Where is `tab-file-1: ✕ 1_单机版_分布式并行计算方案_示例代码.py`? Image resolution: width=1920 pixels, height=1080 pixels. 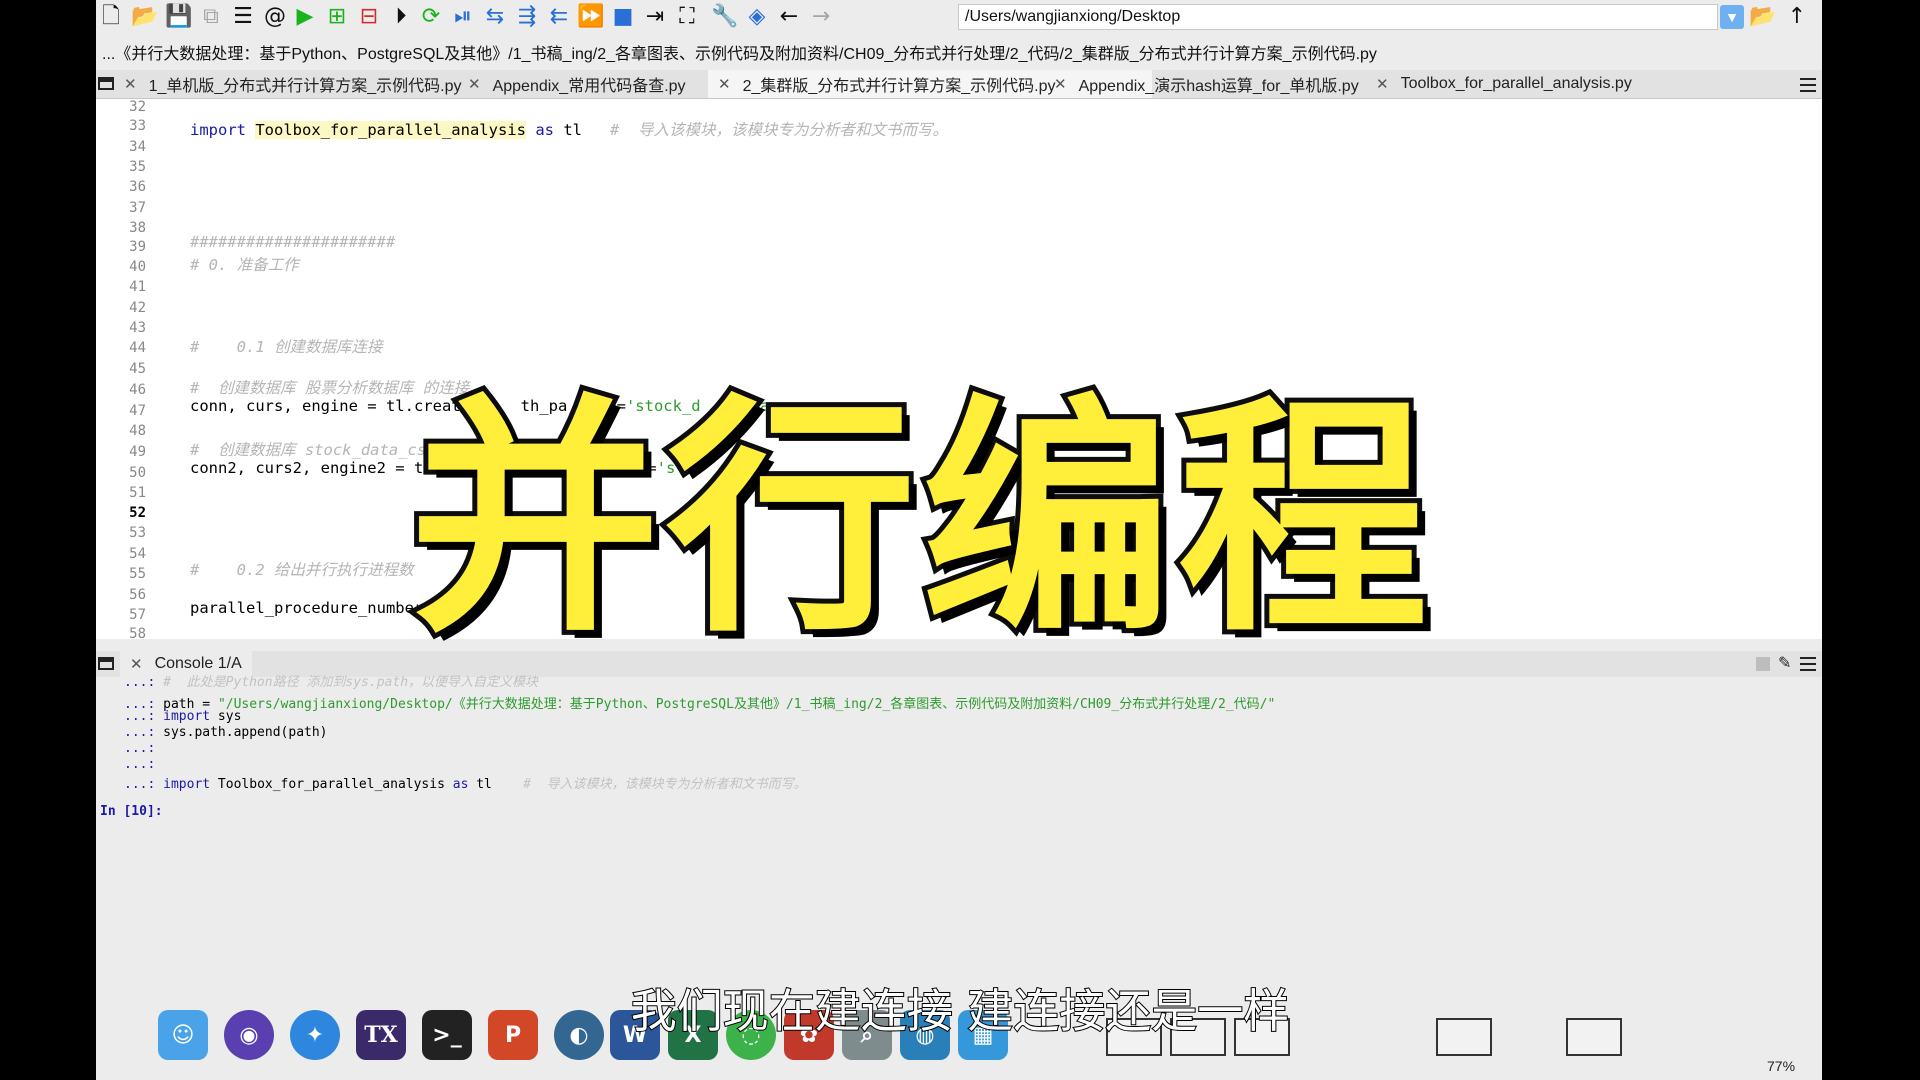 tab-file-1: ✕ 1_单机版_分布式并行计算方案_示例代码.py is located at coordinates (299, 84).